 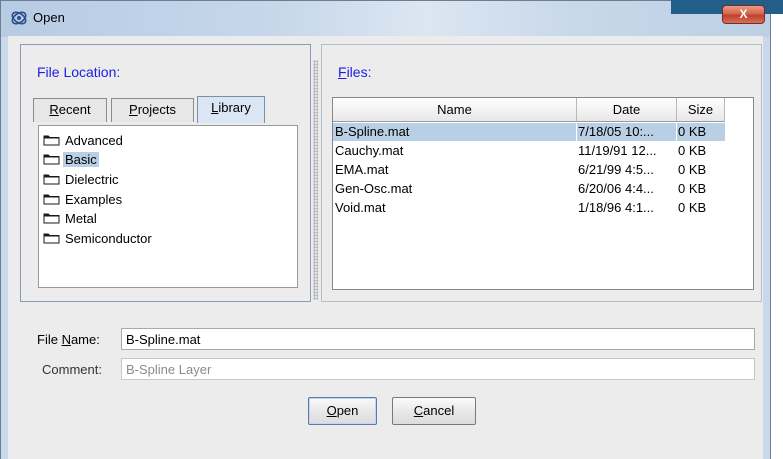 What do you see at coordinates (434, 411) in the screenshot?
I see `cancel-button: Cancel` at bounding box center [434, 411].